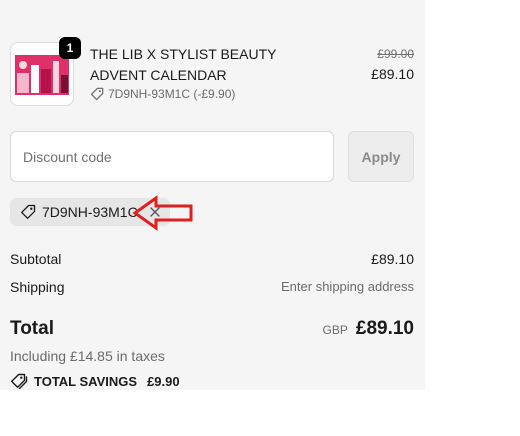 This screenshot has width=520, height=436. Describe the element at coordinates (32, 328) in the screenshot. I see `total-label: Total` at that location.